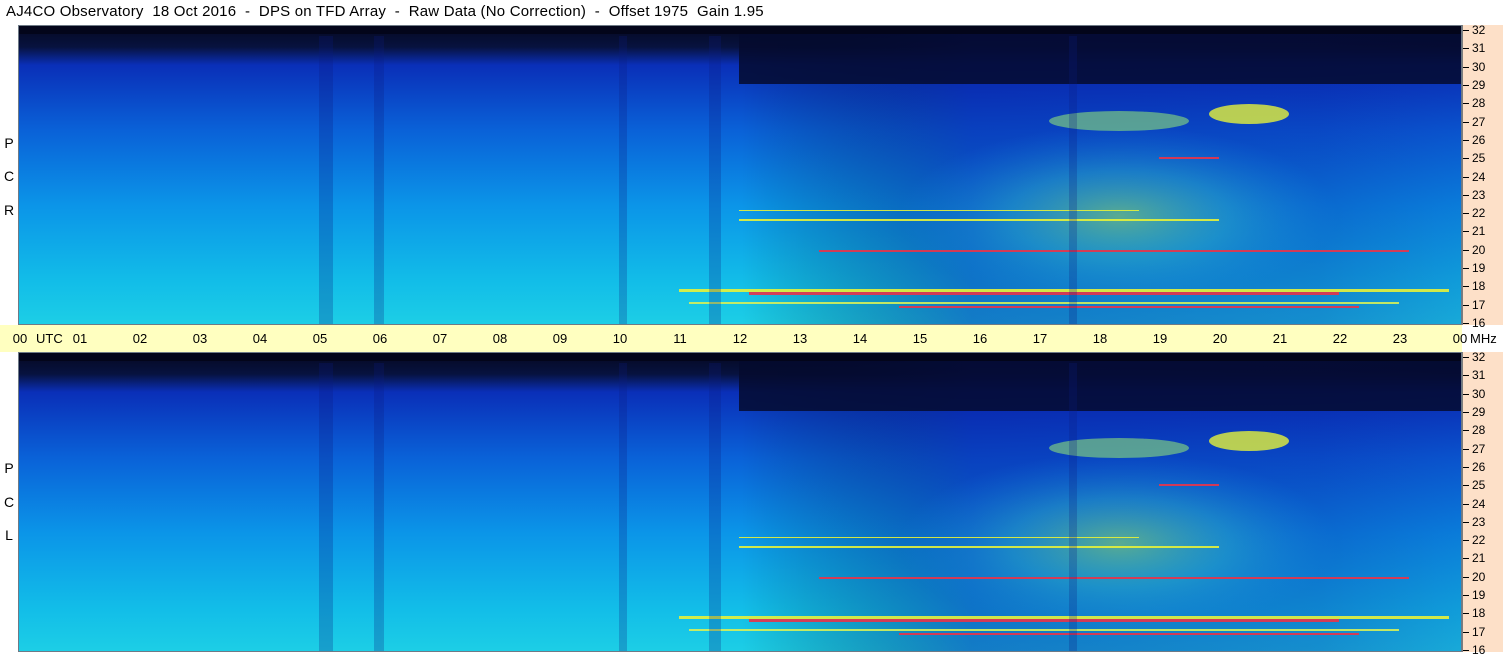 This screenshot has width=1503, height=672. Describe the element at coordinates (1220, 338) in the screenshot. I see `time-tick-20: 20` at that location.